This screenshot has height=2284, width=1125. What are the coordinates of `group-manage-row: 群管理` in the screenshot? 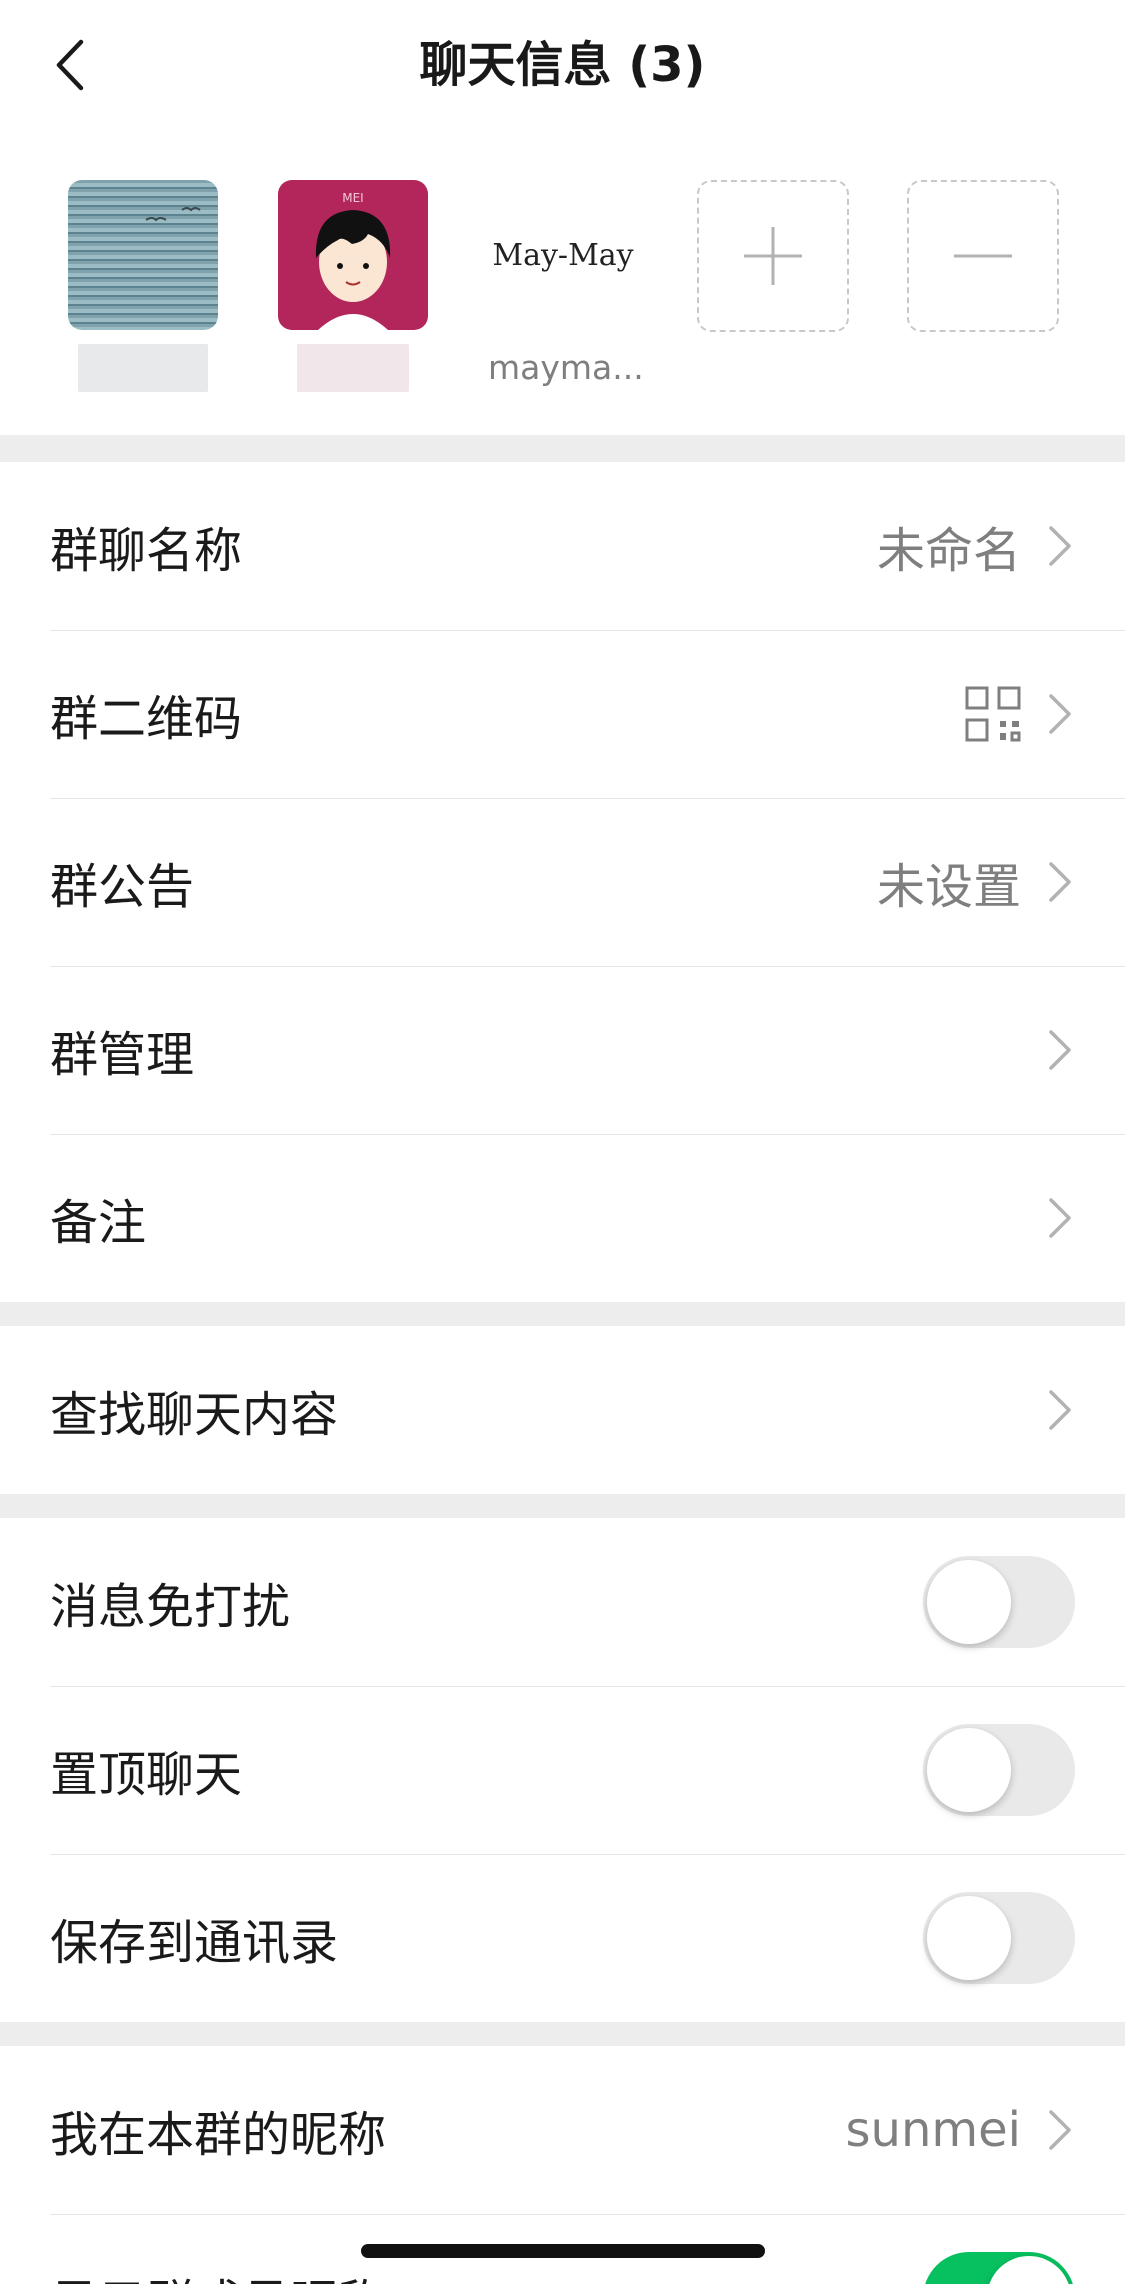 It's located at (562, 1050).